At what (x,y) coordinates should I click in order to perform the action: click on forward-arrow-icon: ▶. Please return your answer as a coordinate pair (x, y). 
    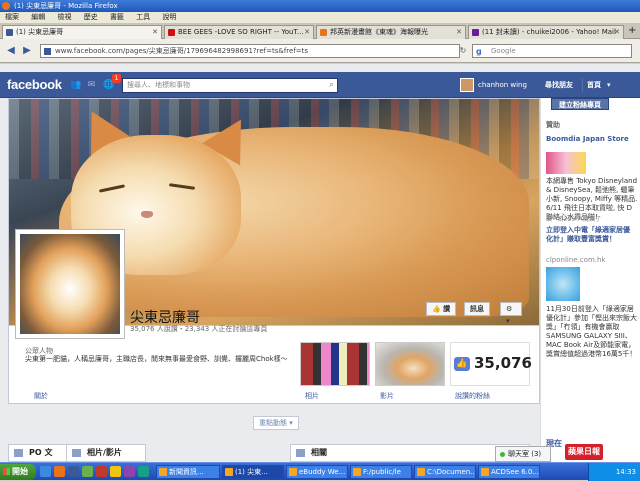
    Looking at the image, I should click on (27, 51).